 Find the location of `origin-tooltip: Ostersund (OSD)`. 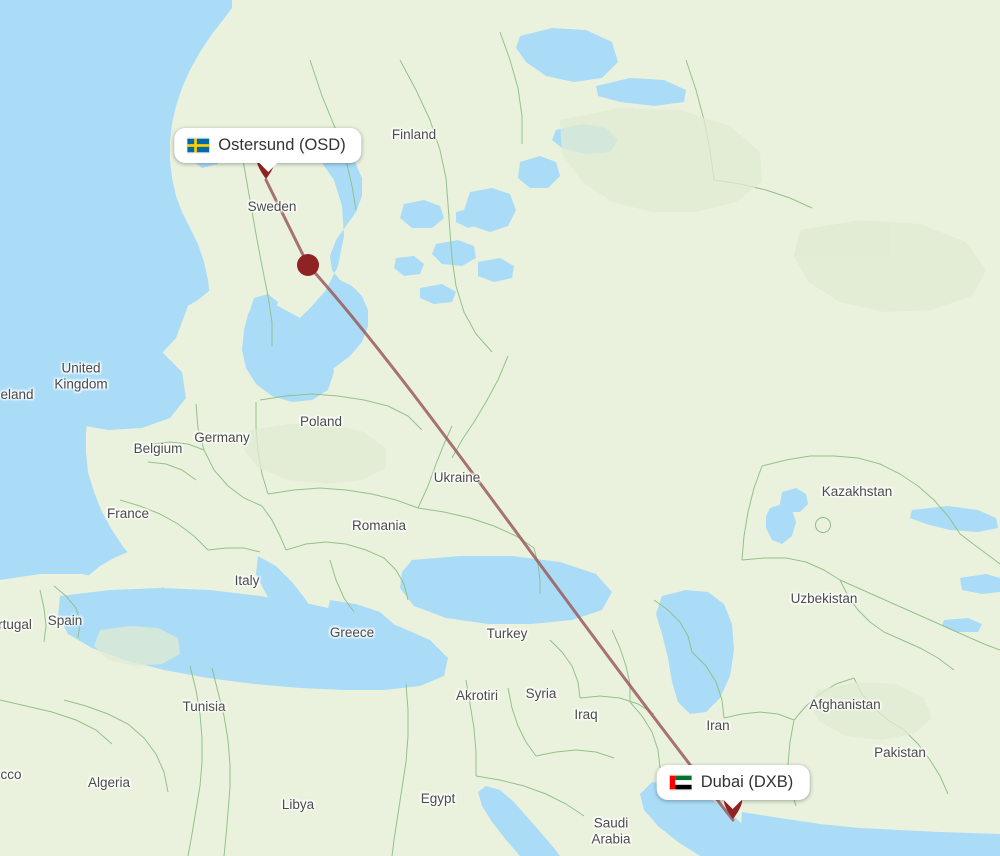

origin-tooltip: Ostersund (OSD) is located at coordinates (268, 150).